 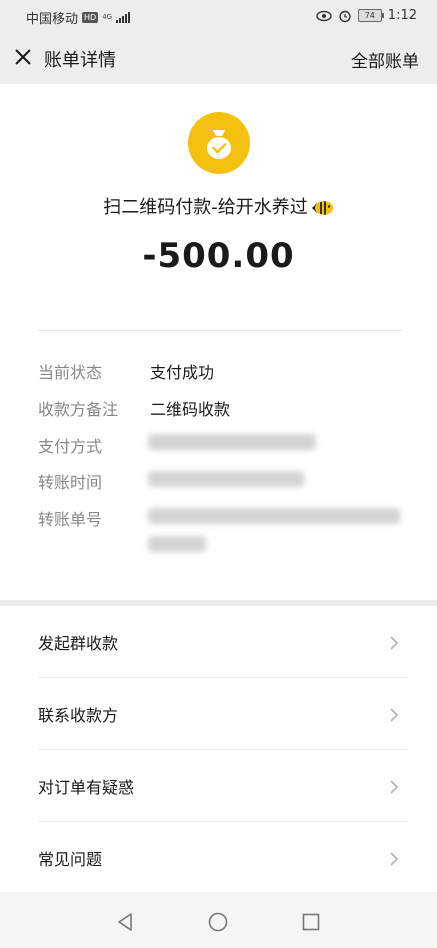 What do you see at coordinates (218, 786) in the screenshot?
I see `menu-item-order-question: 对订单有疑惑` at bounding box center [218, 786].